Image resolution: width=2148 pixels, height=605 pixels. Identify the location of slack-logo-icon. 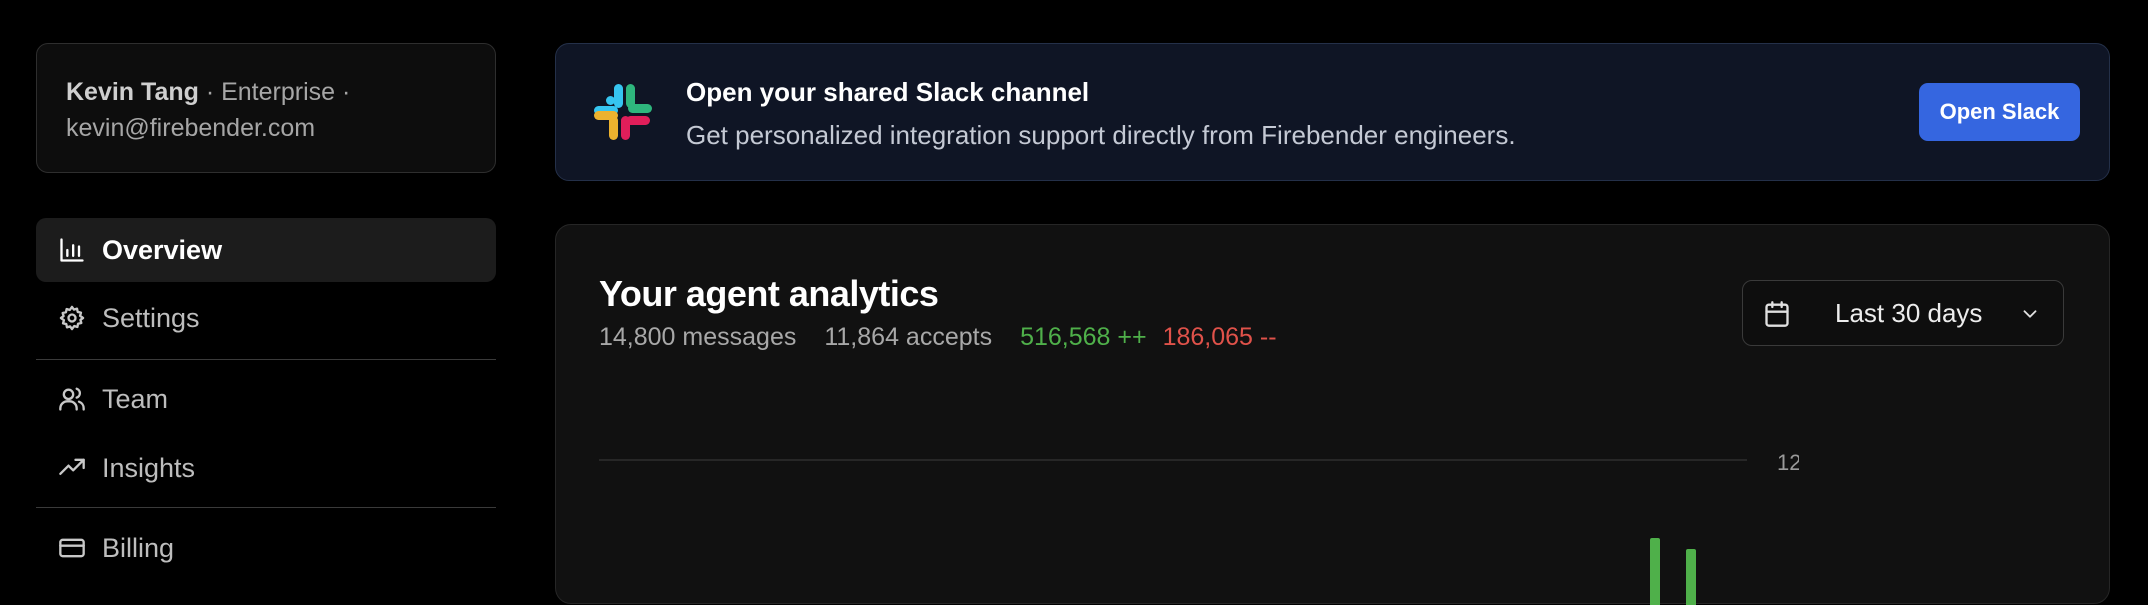
(623, 112).